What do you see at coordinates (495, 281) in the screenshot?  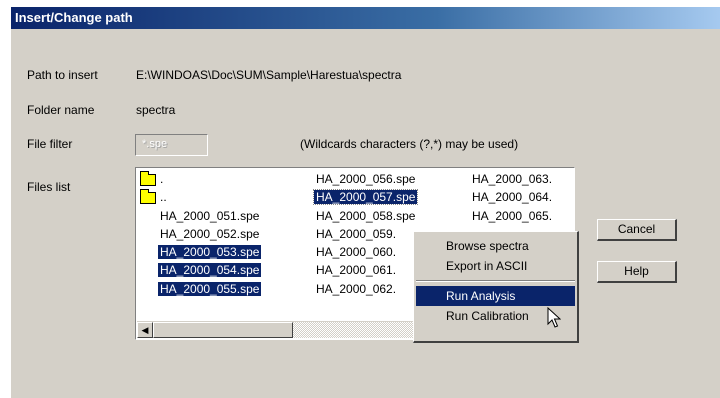 I see `menu-separator` at bounding box center [495, 281].